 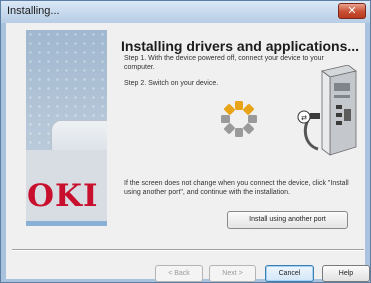 What do you see at coordinates (289, 273) in the screenshot?
I see `cancel-button: Cancel` at bounding box center [289, 273].